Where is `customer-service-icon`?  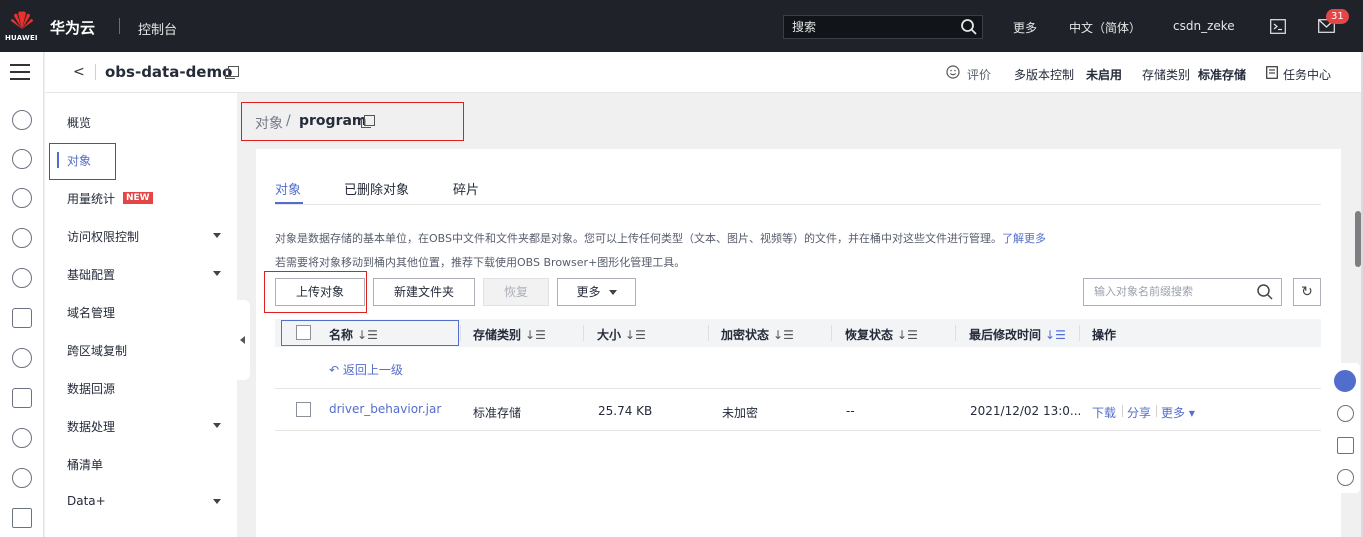
customer-service-icon is located at coordinates (1345, 381).